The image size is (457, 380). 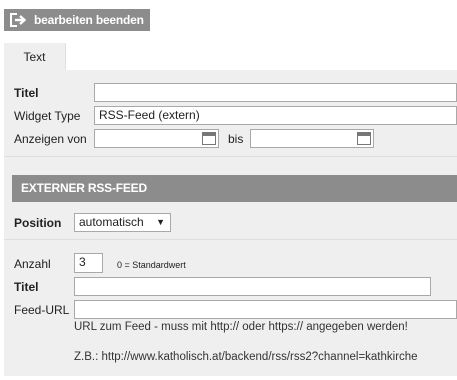 What do you see at coordinates (160, 222) in the screenshot?
I see `dropdown-arrow-icon: ▼` at bounding box center [160, 222].